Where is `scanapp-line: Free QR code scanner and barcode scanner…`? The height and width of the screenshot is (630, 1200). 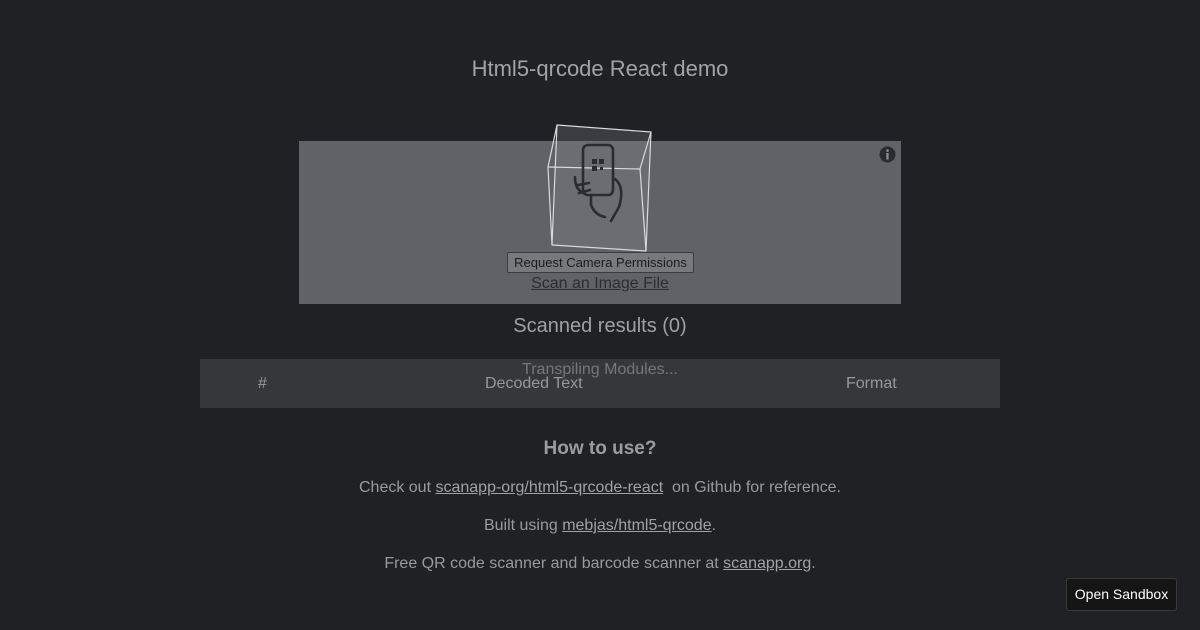
scanapp-line: Free QR code scanner and barcode scanner… is located at coordinates (600, 564).